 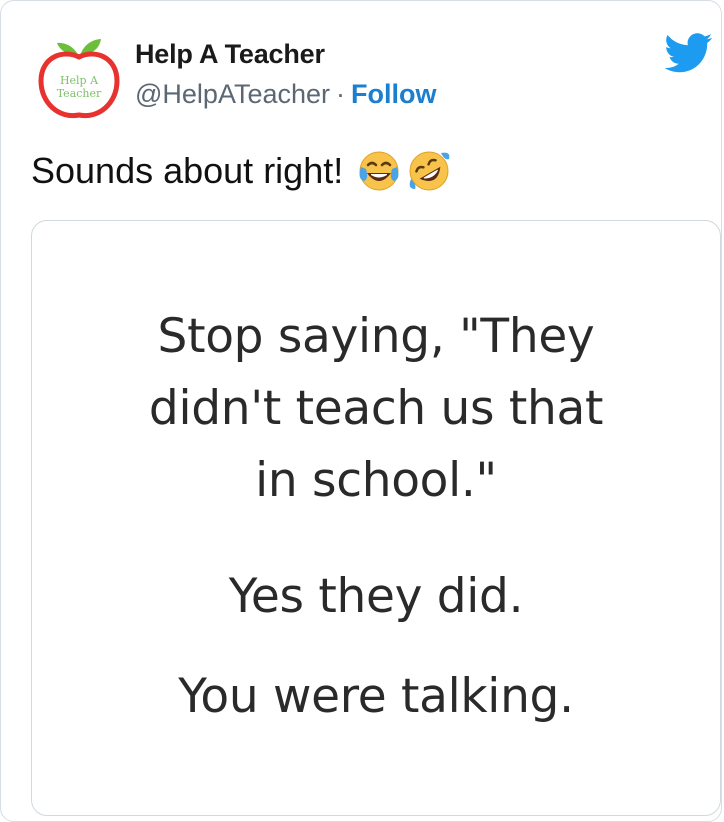 What do you see at coordinates (187, 170) in the screenshot?
I see `tweet-text-content: Sounds about right!` at bounding box center [187, 170].